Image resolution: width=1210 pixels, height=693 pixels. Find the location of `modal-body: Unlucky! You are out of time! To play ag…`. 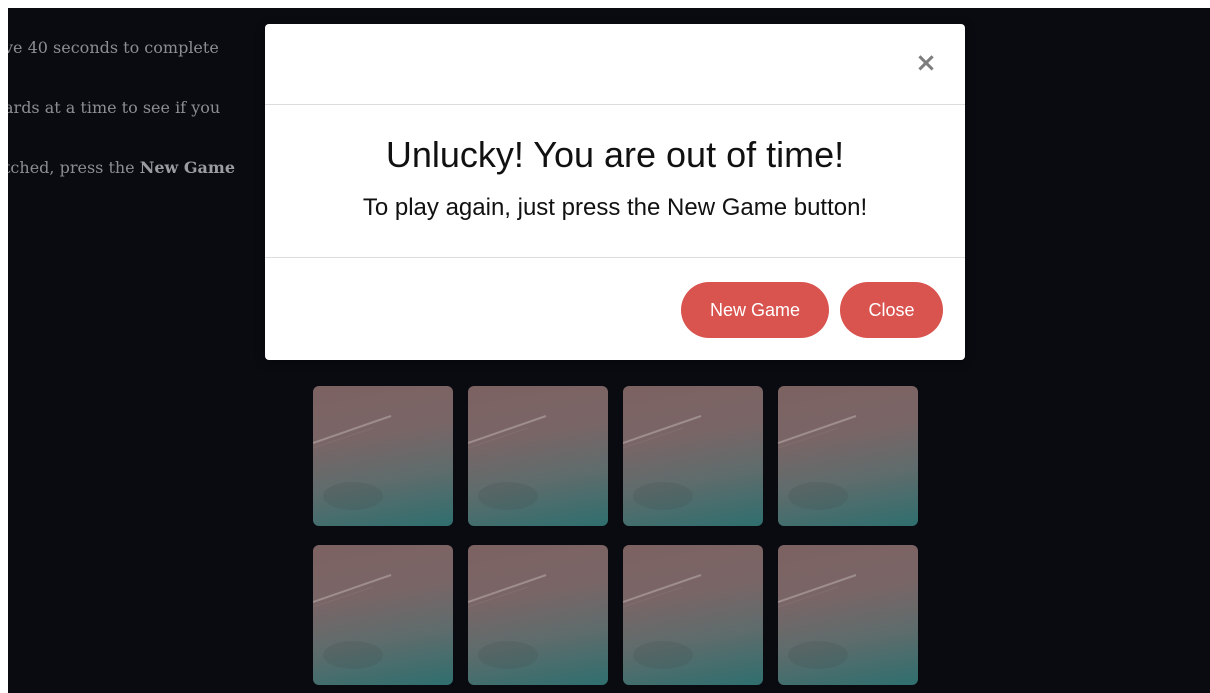

modal-body: Unlucky! You are out of time! To play ag… is located at coordinates (615, 181).